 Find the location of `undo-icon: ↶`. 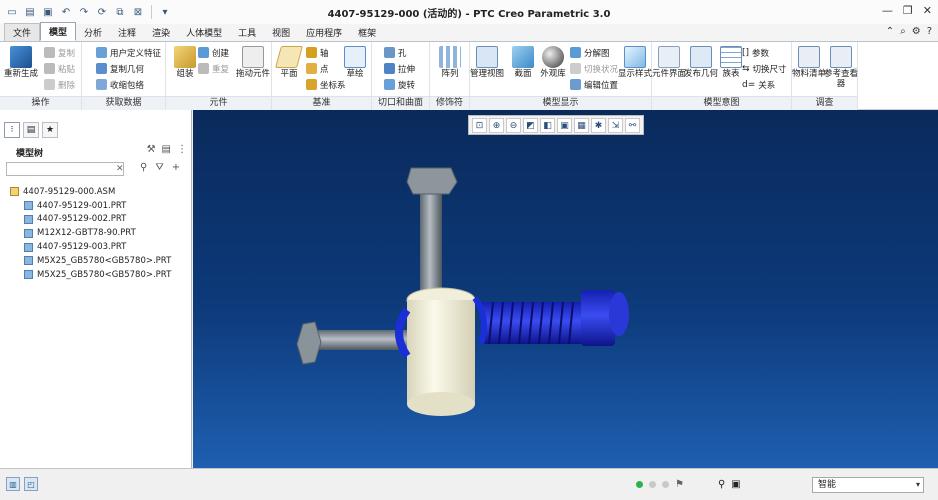

undo-icon: ↶ is located at coordinates (66, 12).